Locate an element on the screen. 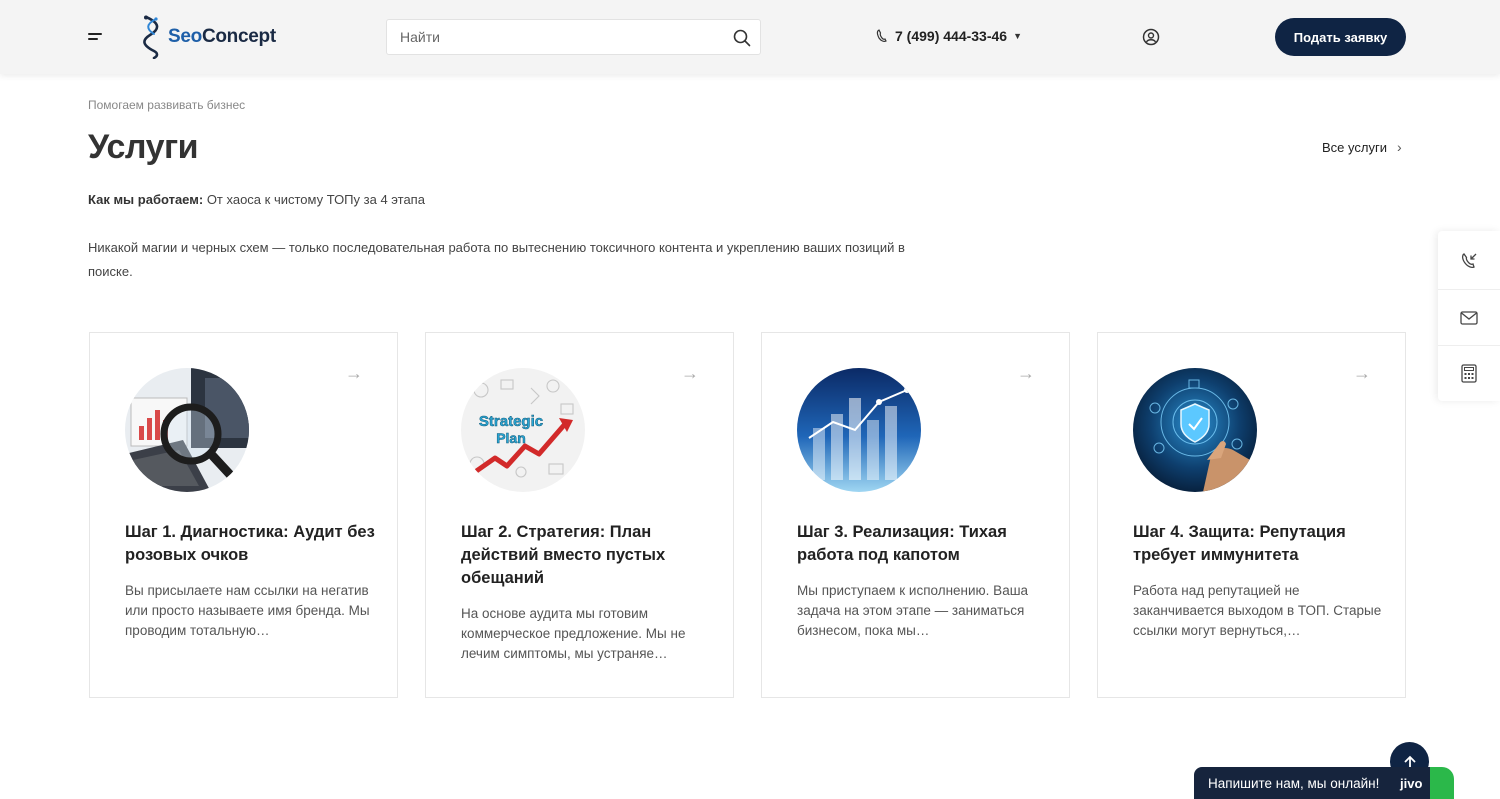 The image size is (1500, 799). section-tagline: Помогаем развивать бизнес is located at coordinates (167, 105).